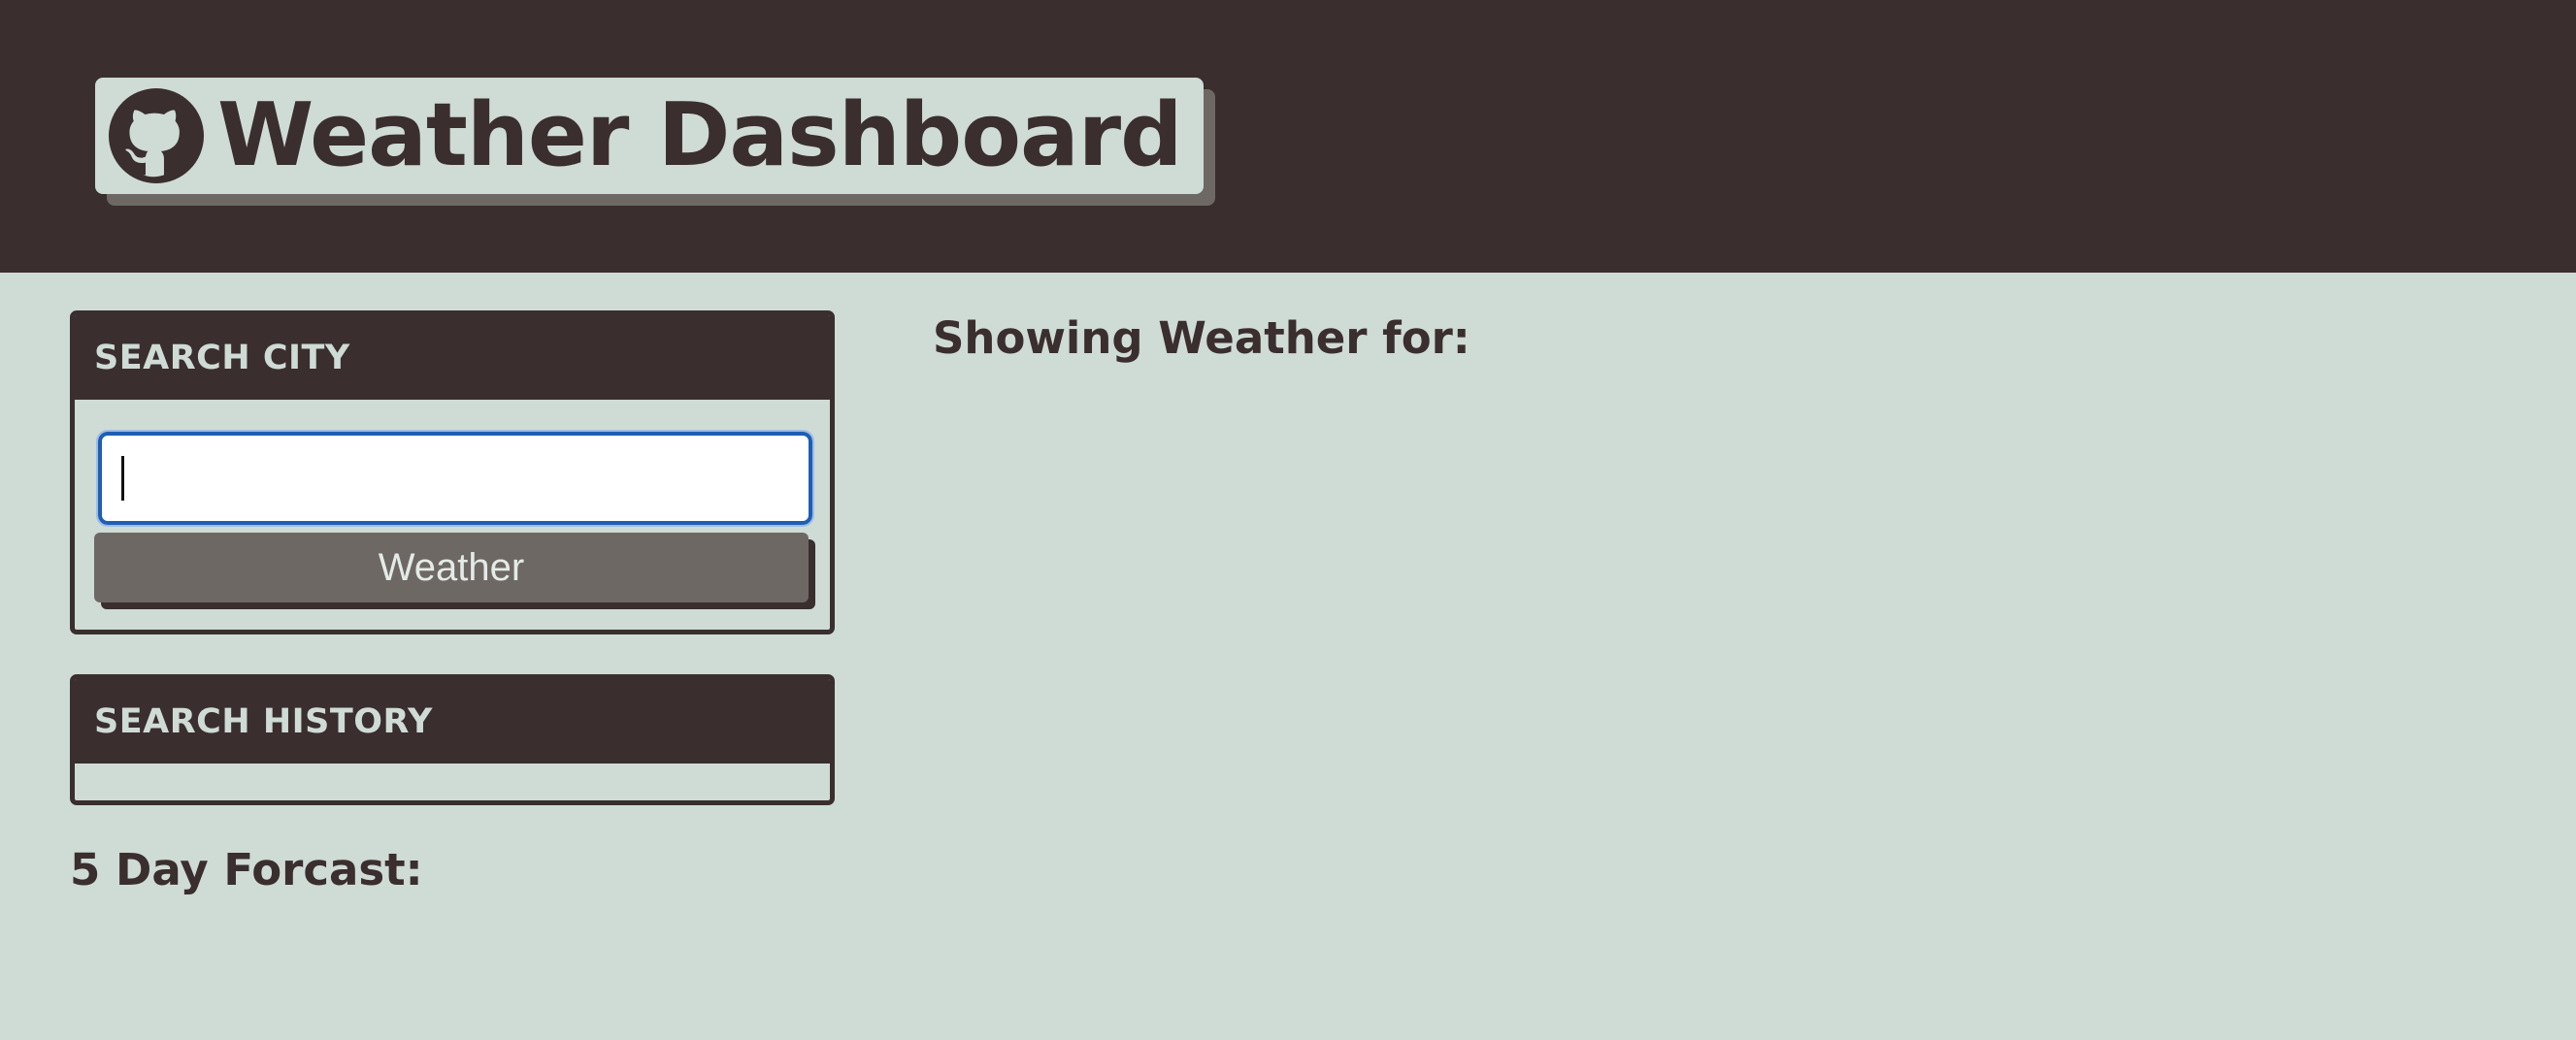 Image resolution: width=2576 pixels, height=1040 pixels. Describe the element at coordinates (451, 567) in the screenshot. I see `weather-search-button: Weather` at that location.